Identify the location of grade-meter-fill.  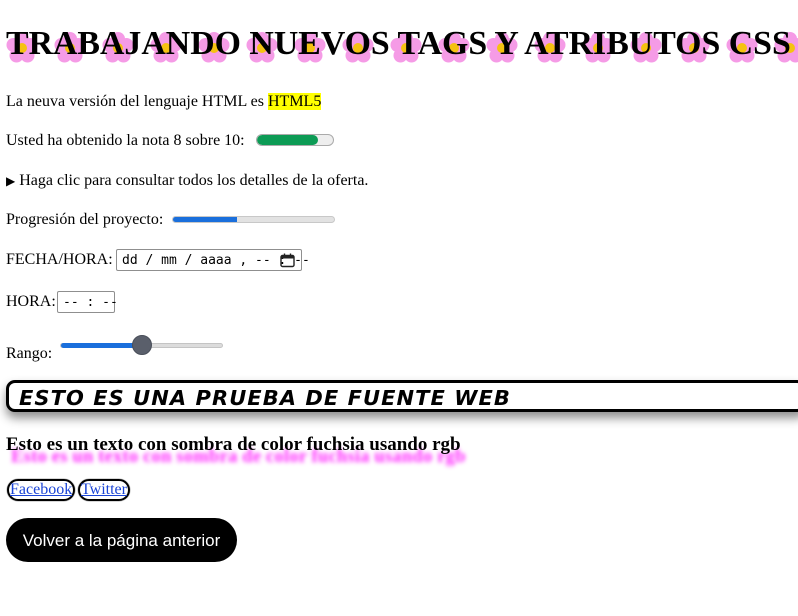
(287, 140).